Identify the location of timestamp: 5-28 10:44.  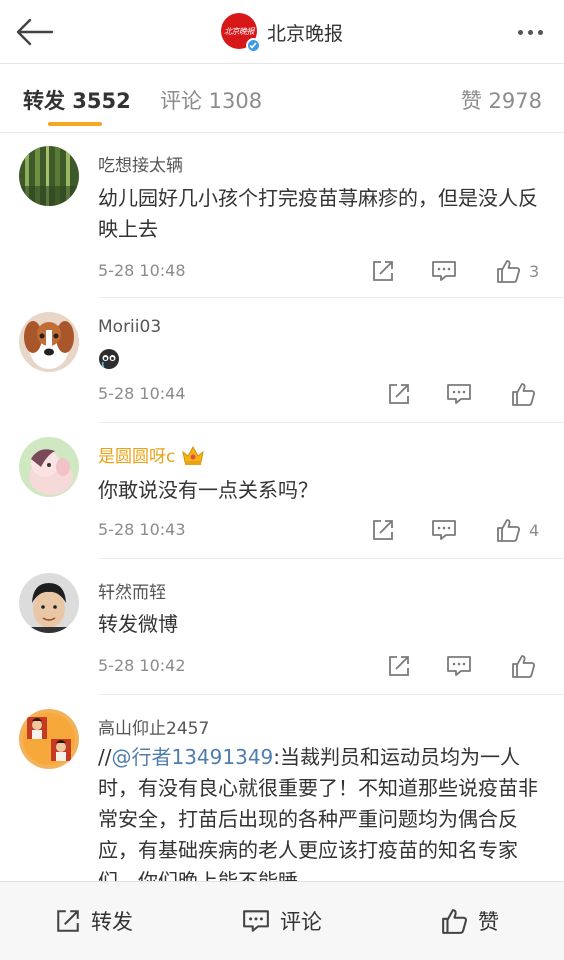
(142, 393).